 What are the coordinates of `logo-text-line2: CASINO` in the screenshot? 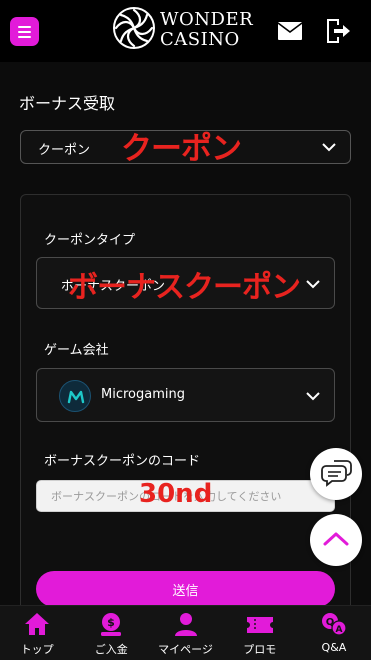 It's located at (200, 39).